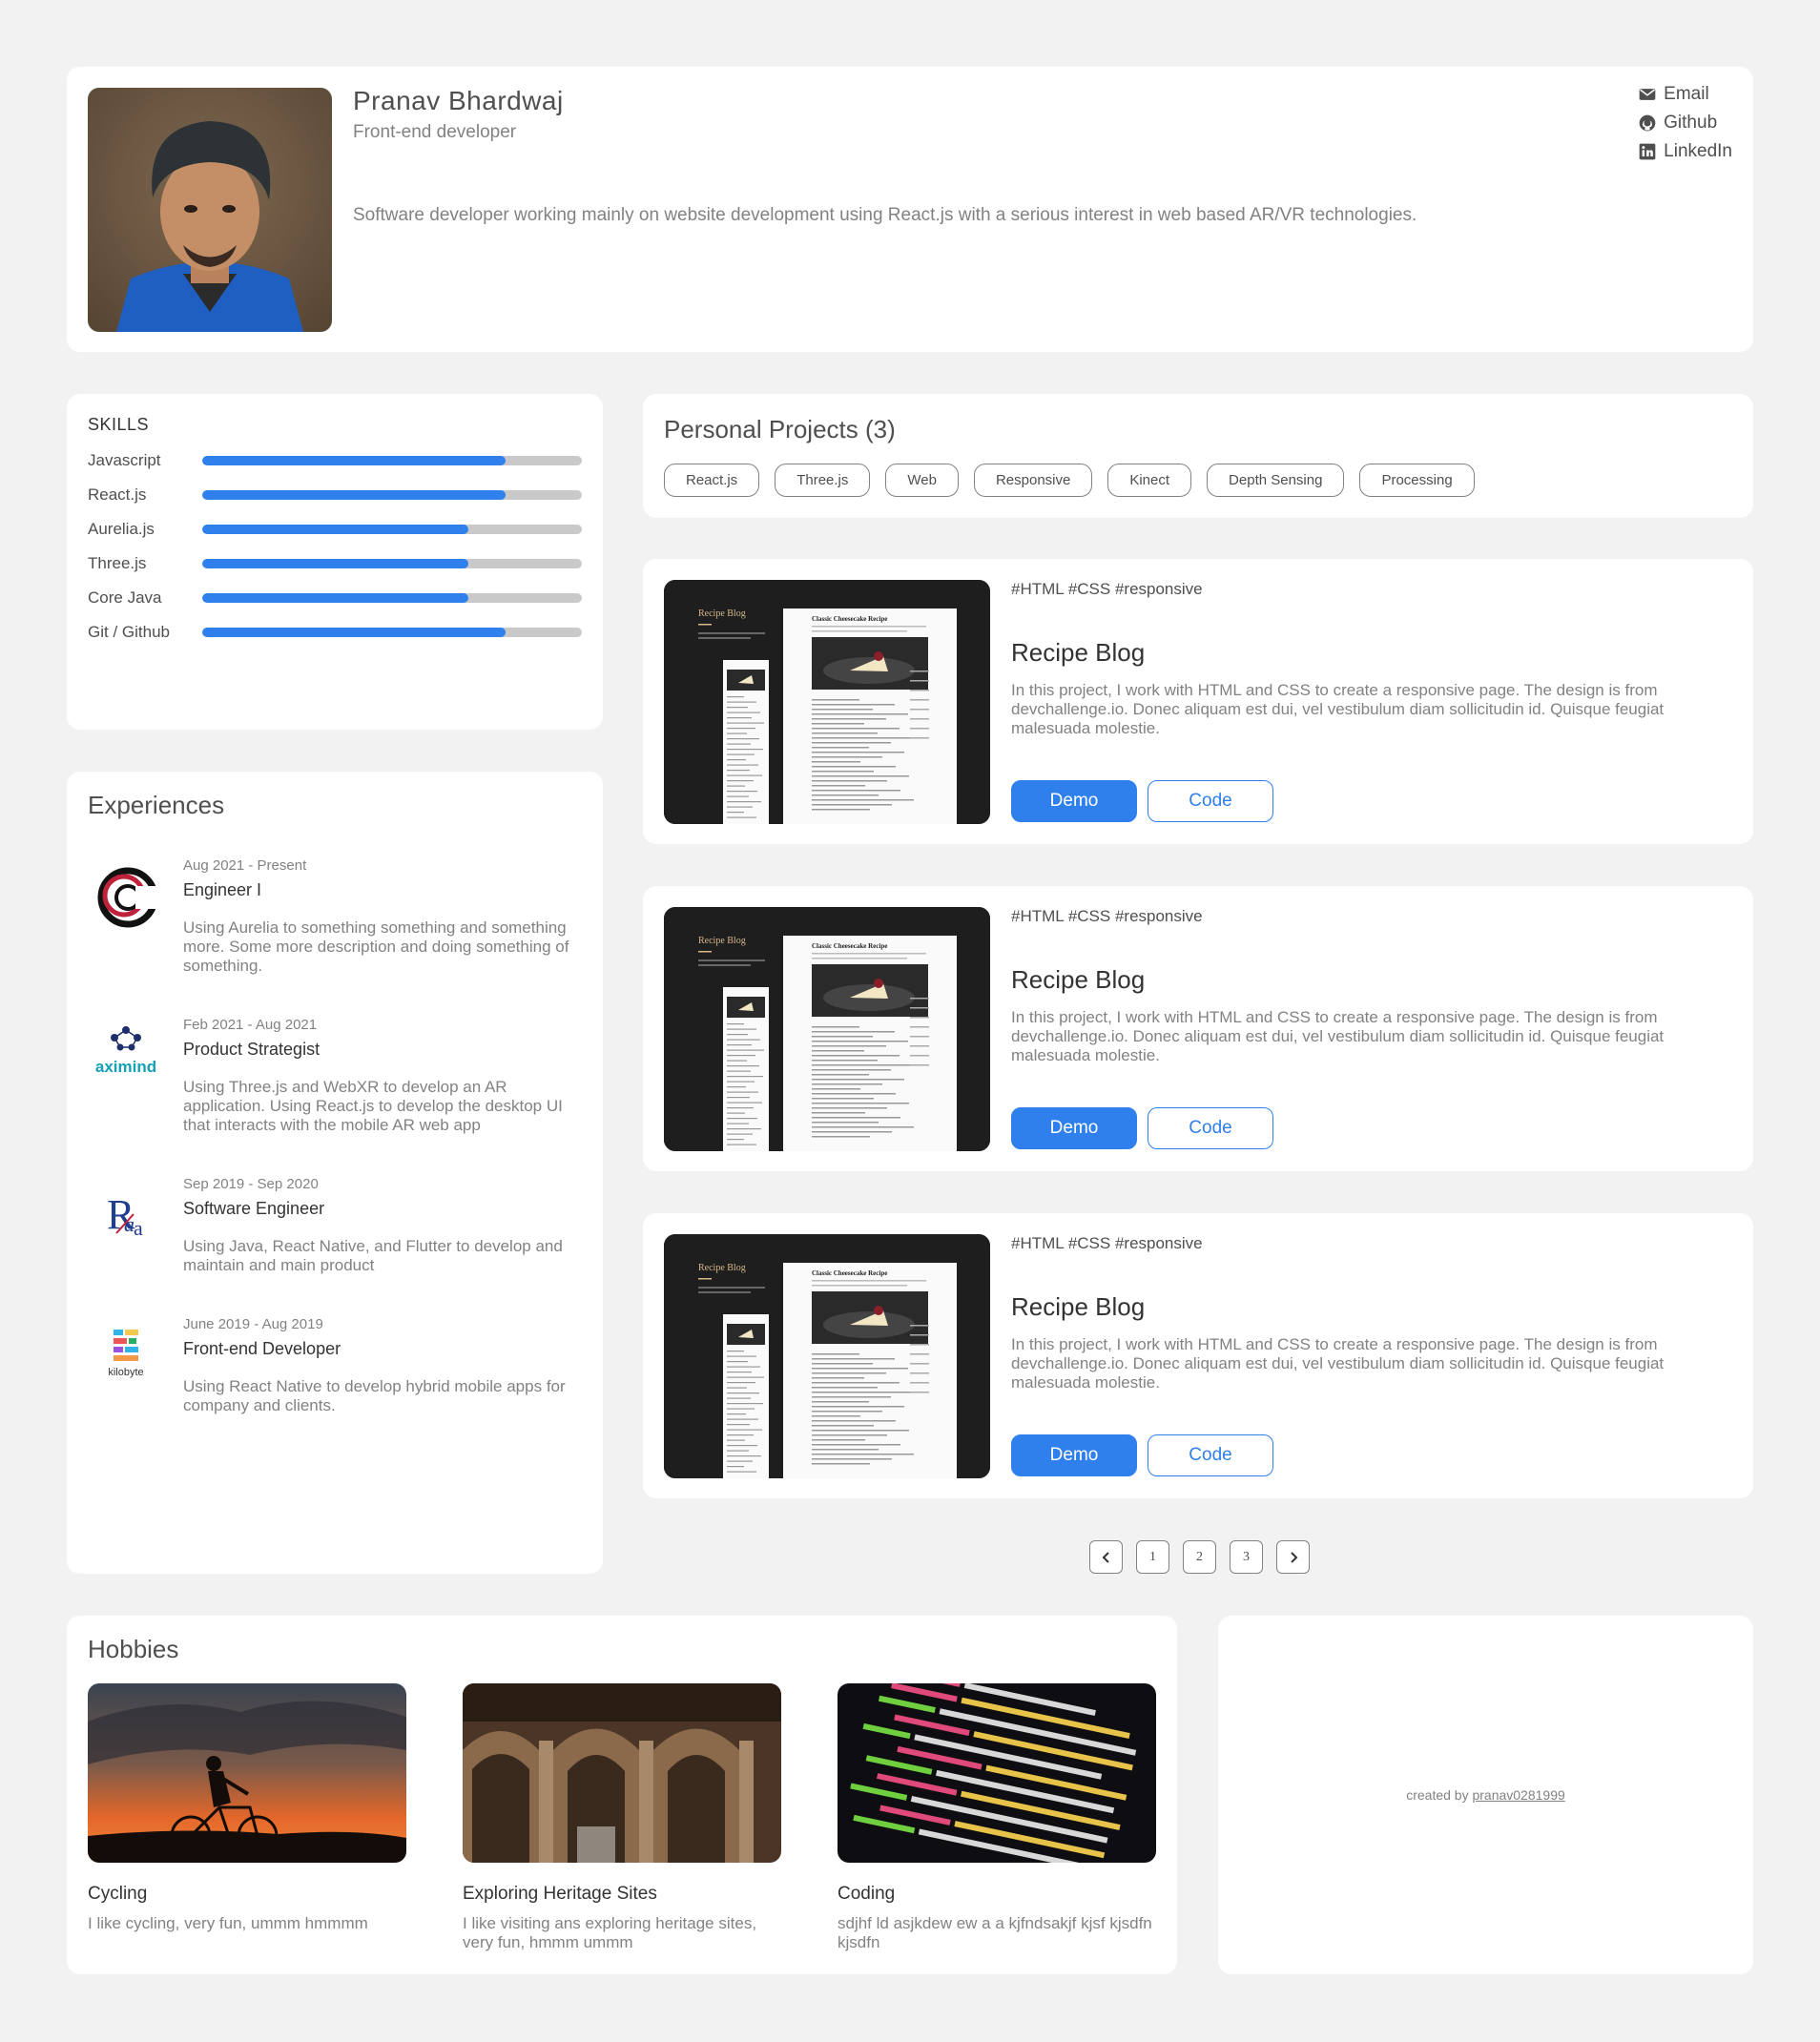  Describe the element at coordinates (138, 1228) in the screenshot. I see `svg-text: a` at that location.